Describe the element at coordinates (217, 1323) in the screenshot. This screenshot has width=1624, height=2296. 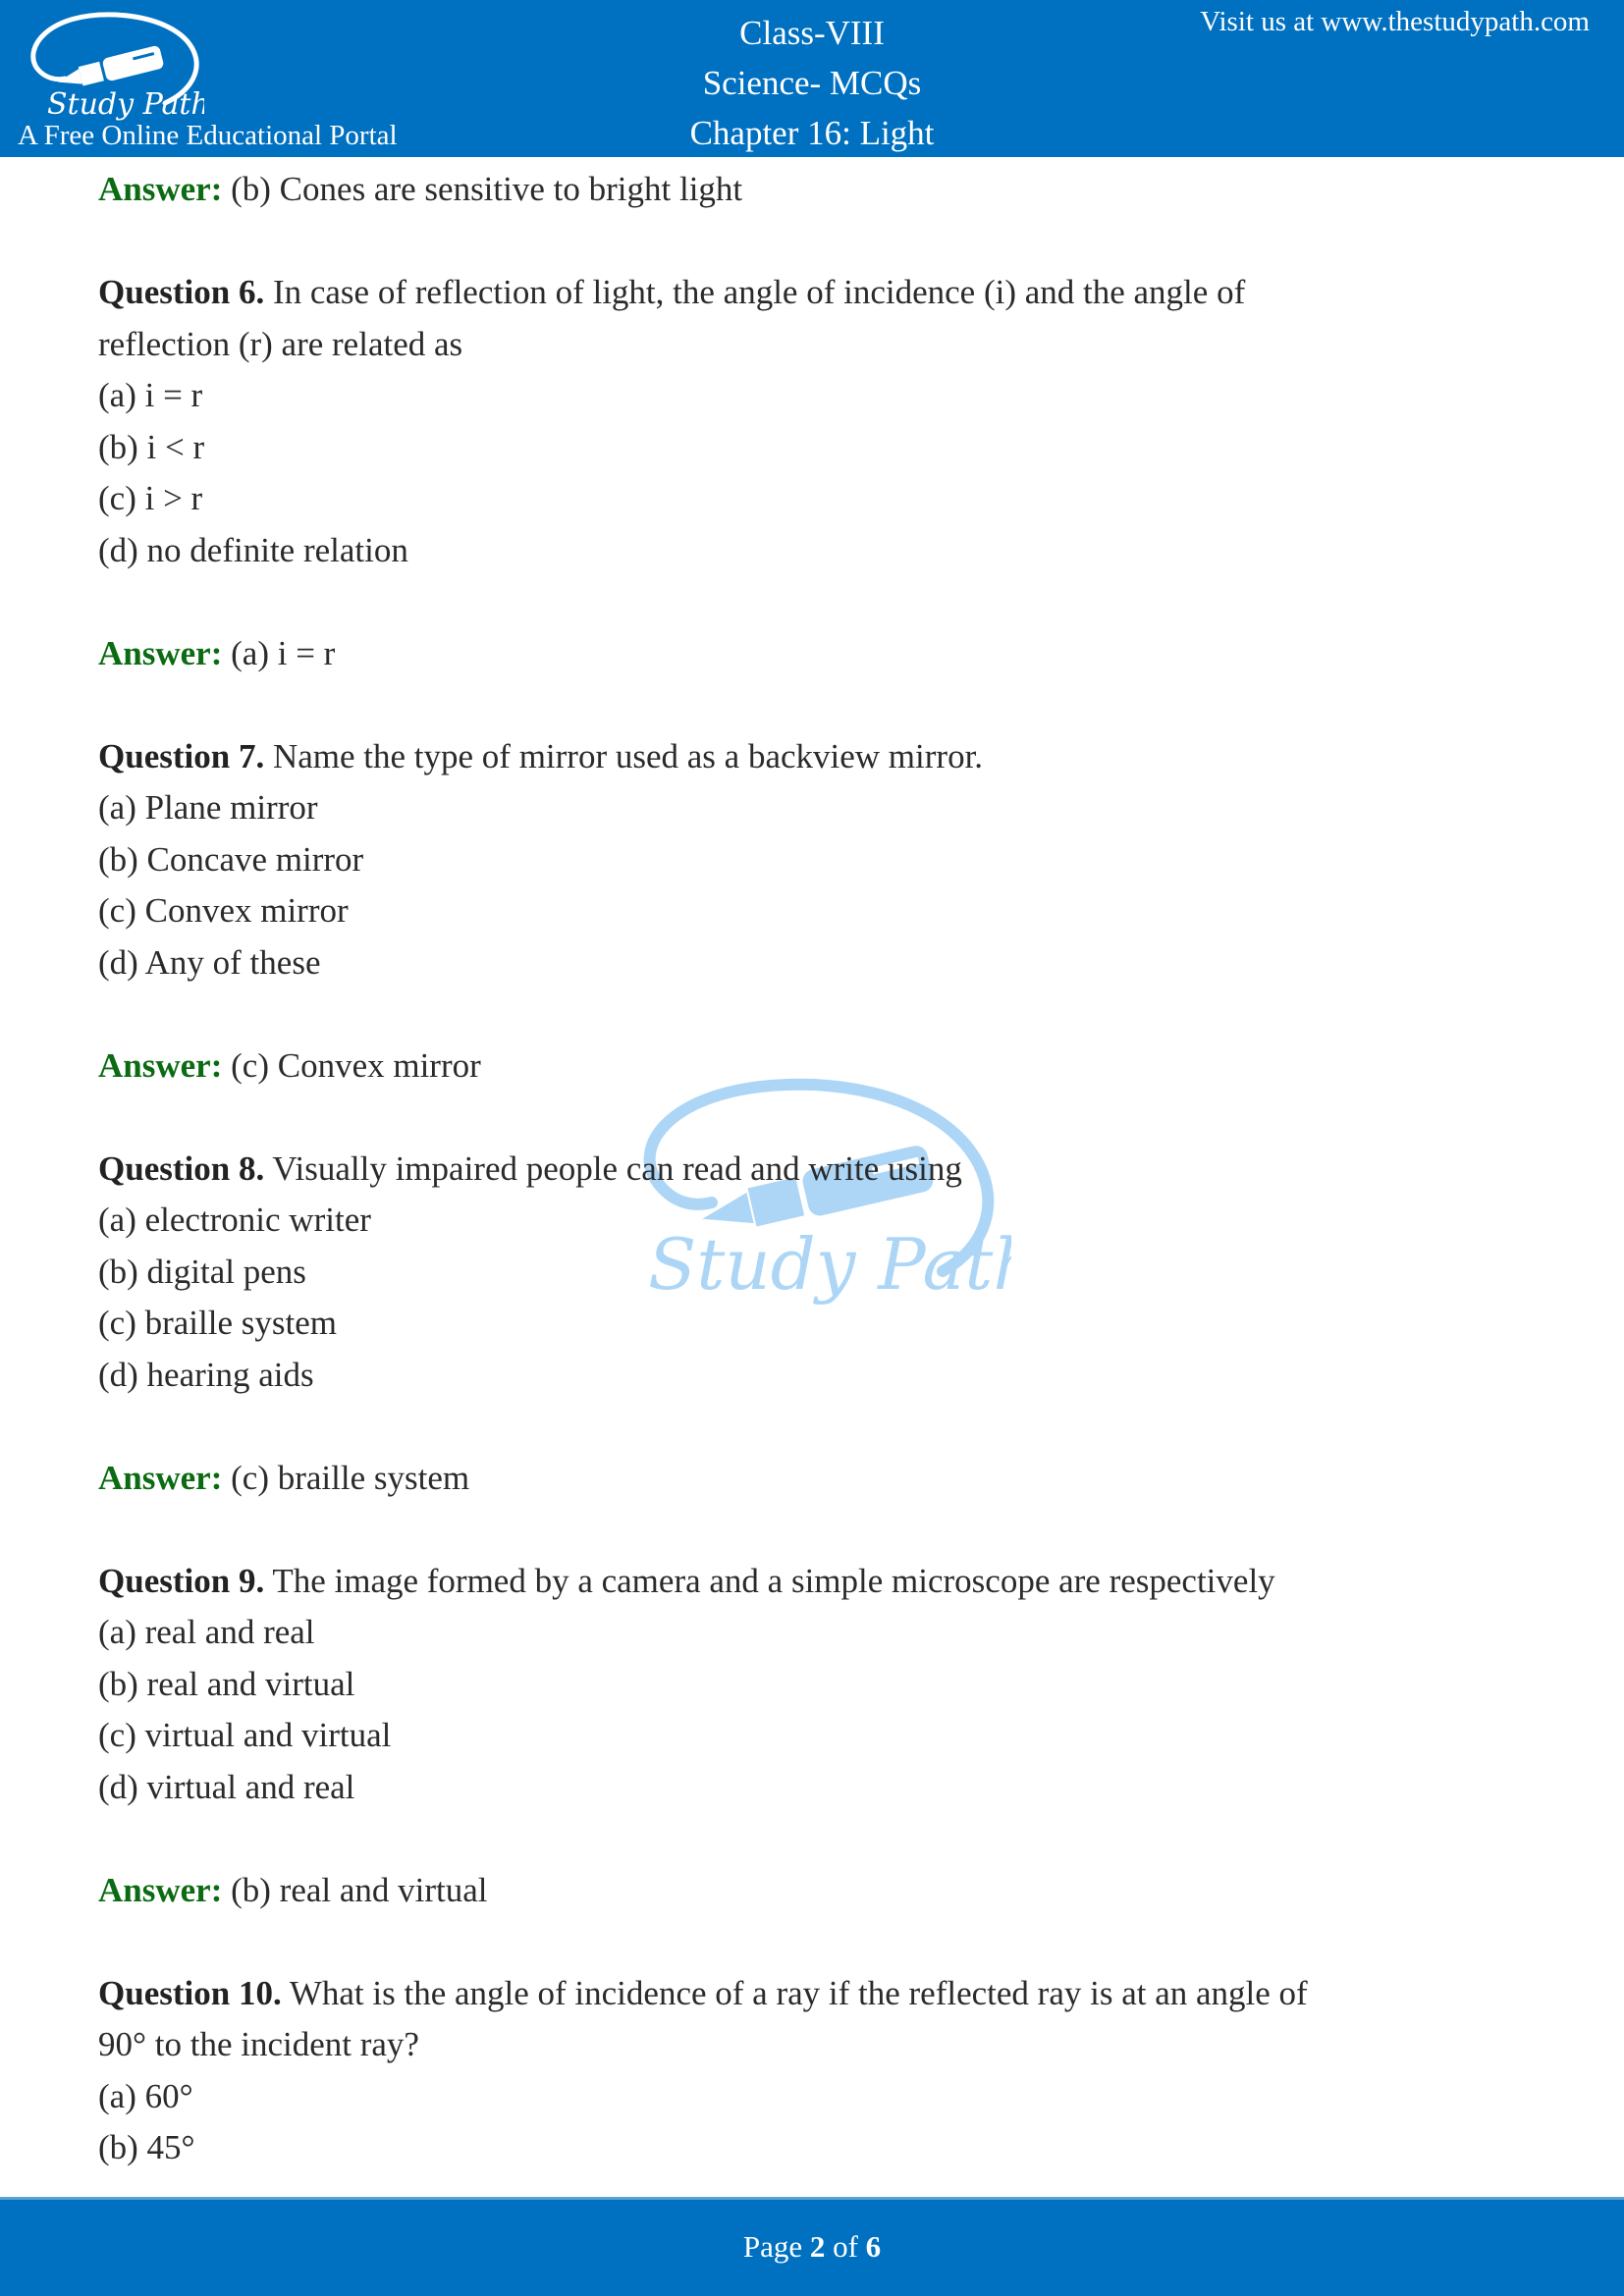
I see `option-c: (c) braille system` at that location.